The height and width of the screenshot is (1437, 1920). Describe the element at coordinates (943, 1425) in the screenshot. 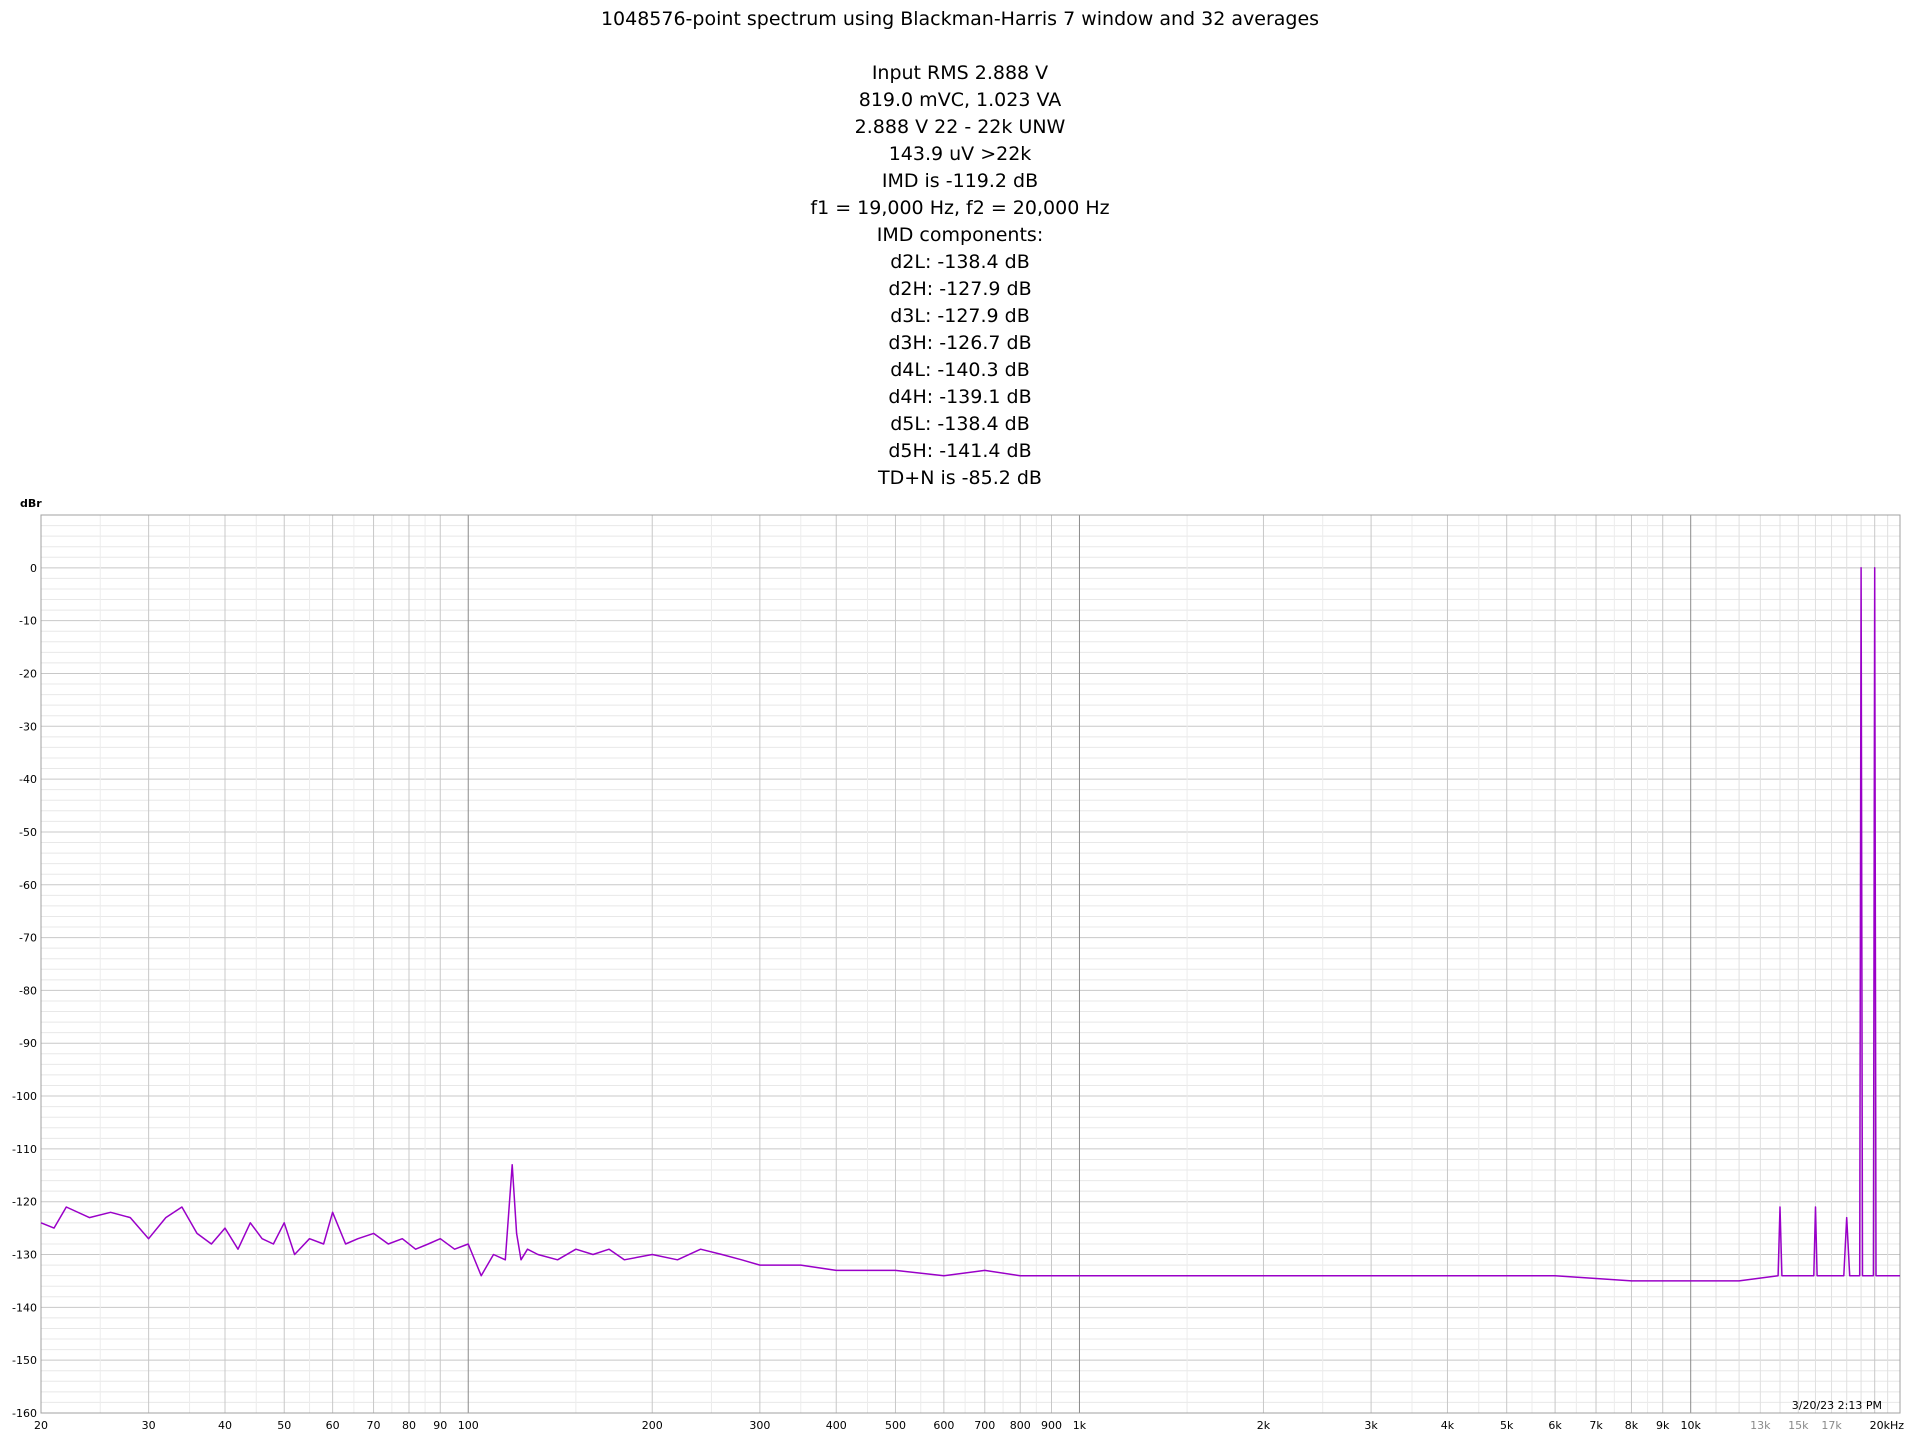

I see `x-tick-label: 600` at that location.